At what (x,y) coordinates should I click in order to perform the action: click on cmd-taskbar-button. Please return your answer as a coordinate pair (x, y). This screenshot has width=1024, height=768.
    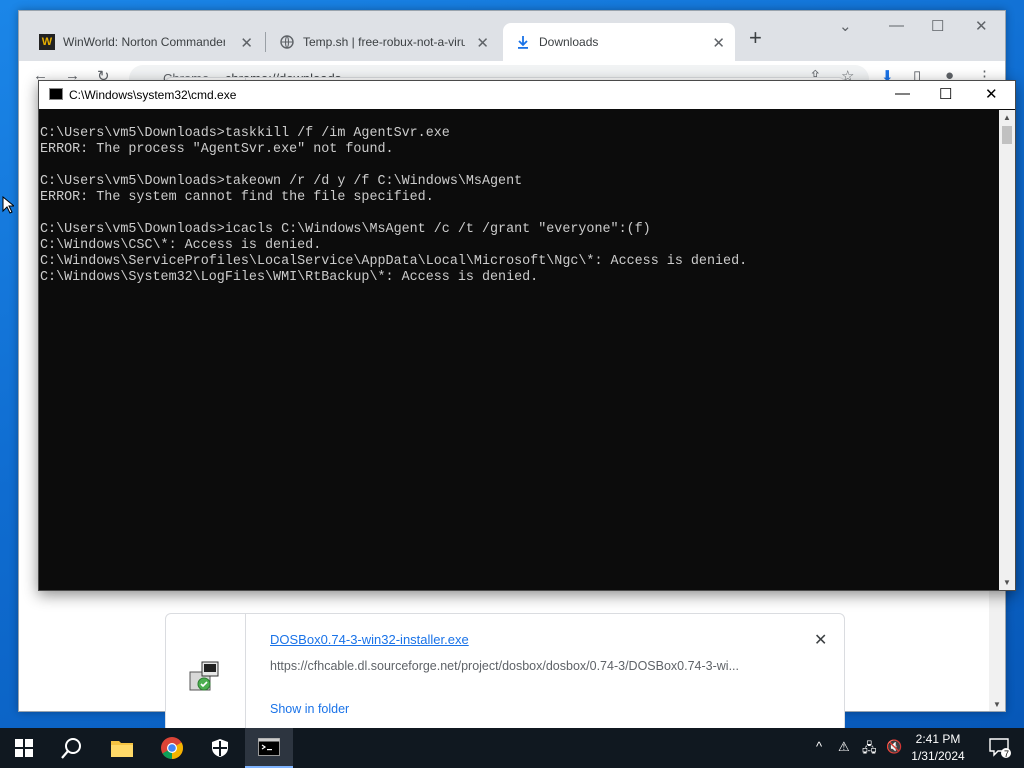
    Looking at the image, I should click on (269, 748).